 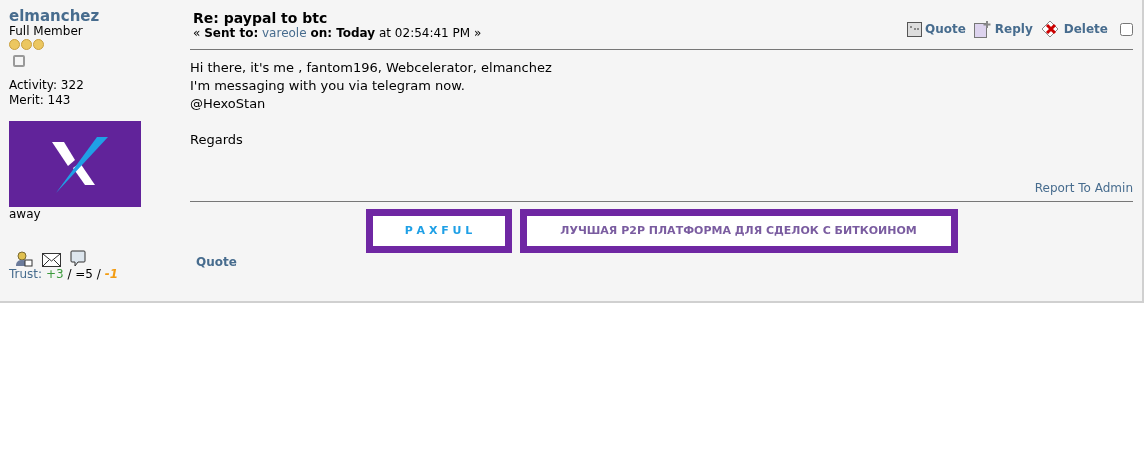 I want to click on speech-bubble-icon, so click(x=78, y=258).